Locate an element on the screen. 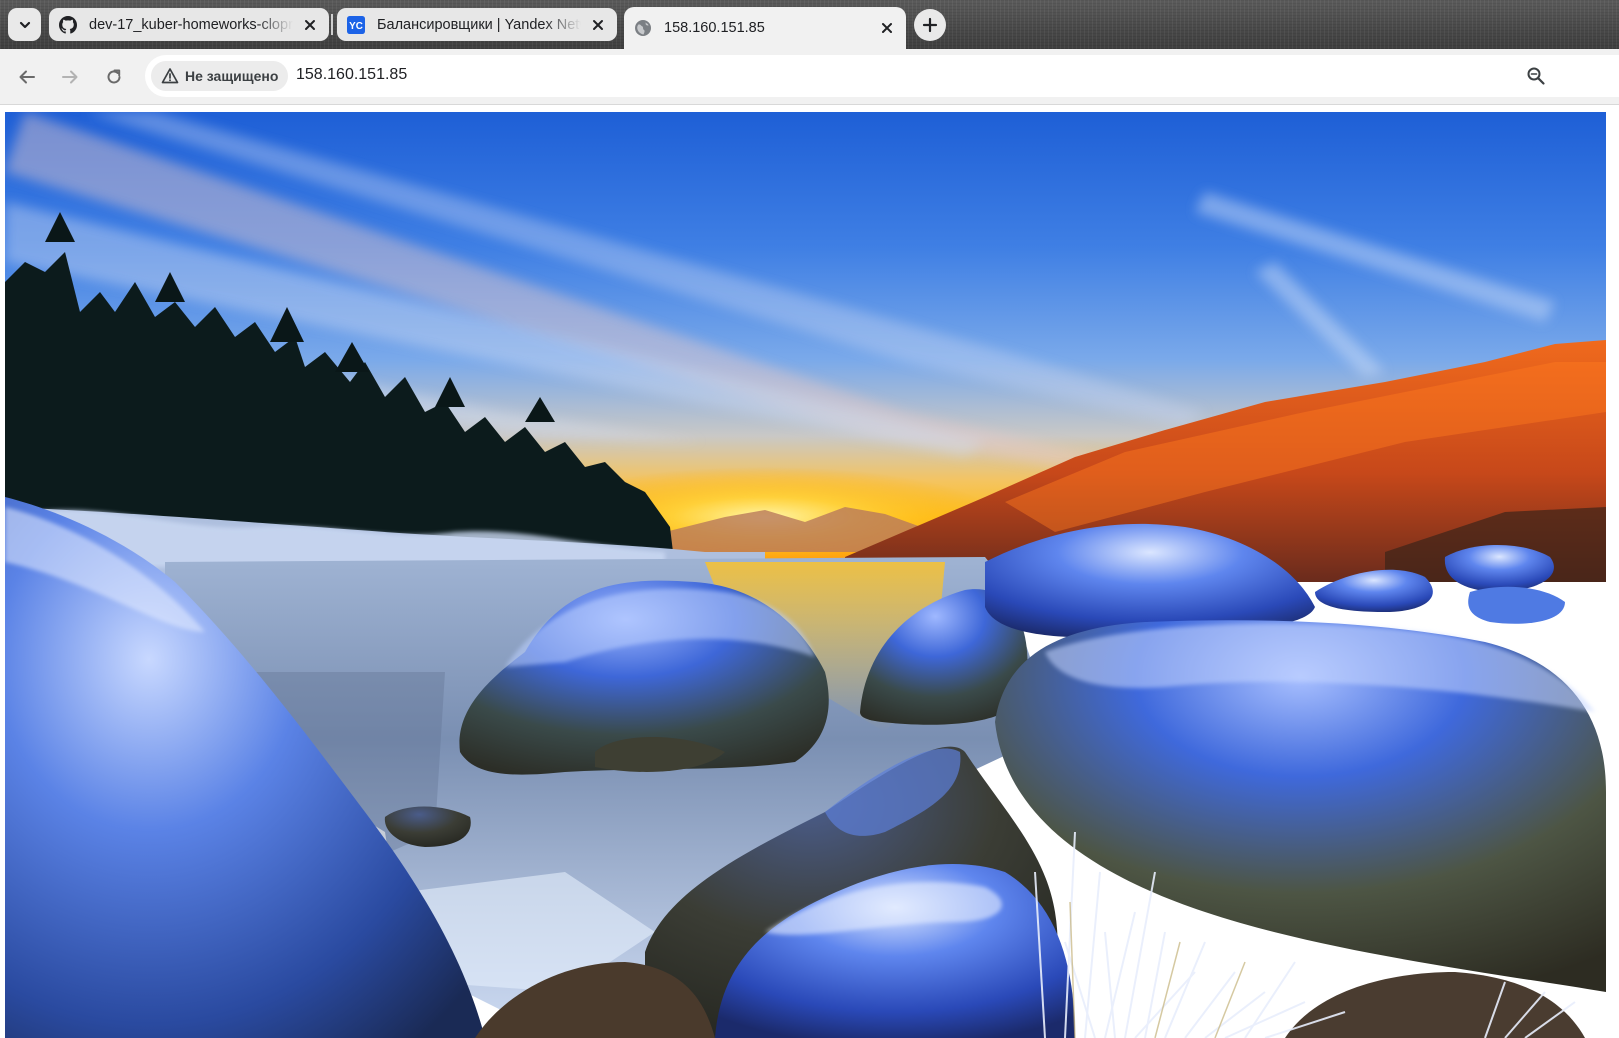 The image size is (1619, 1038). arrow-left-icon is located at coordinates (27, 77).